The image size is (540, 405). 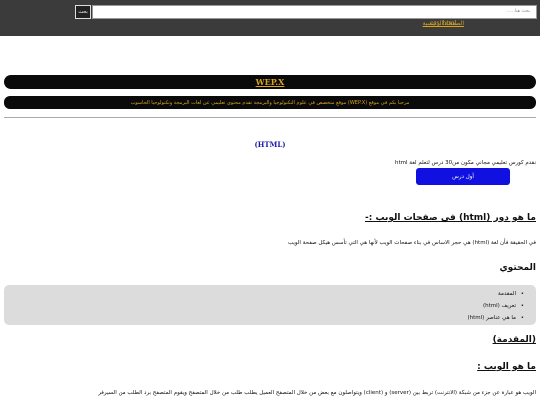 What do you see at coordinates (270, 117) in the screenshot?
I see `divider` at bounding box center [270, 117].